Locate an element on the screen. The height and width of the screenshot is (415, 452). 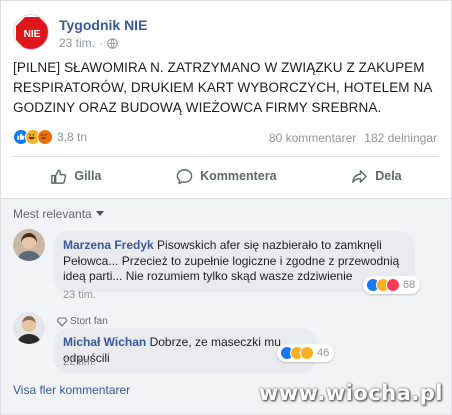
comments-count: 80 kommentarer is located at coordinates (312, 138).